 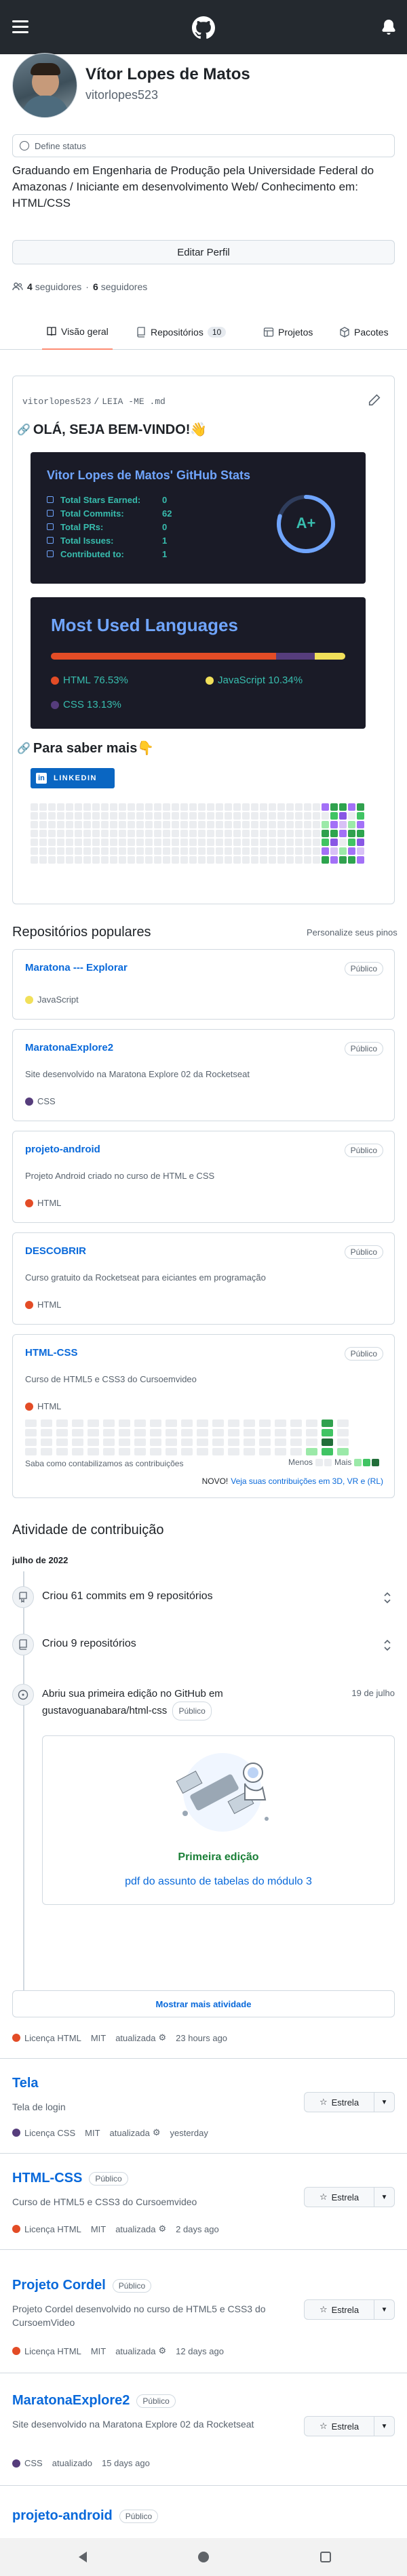 I want to click on anchor-link-icon: 🔗, so click(x=24, y=748).